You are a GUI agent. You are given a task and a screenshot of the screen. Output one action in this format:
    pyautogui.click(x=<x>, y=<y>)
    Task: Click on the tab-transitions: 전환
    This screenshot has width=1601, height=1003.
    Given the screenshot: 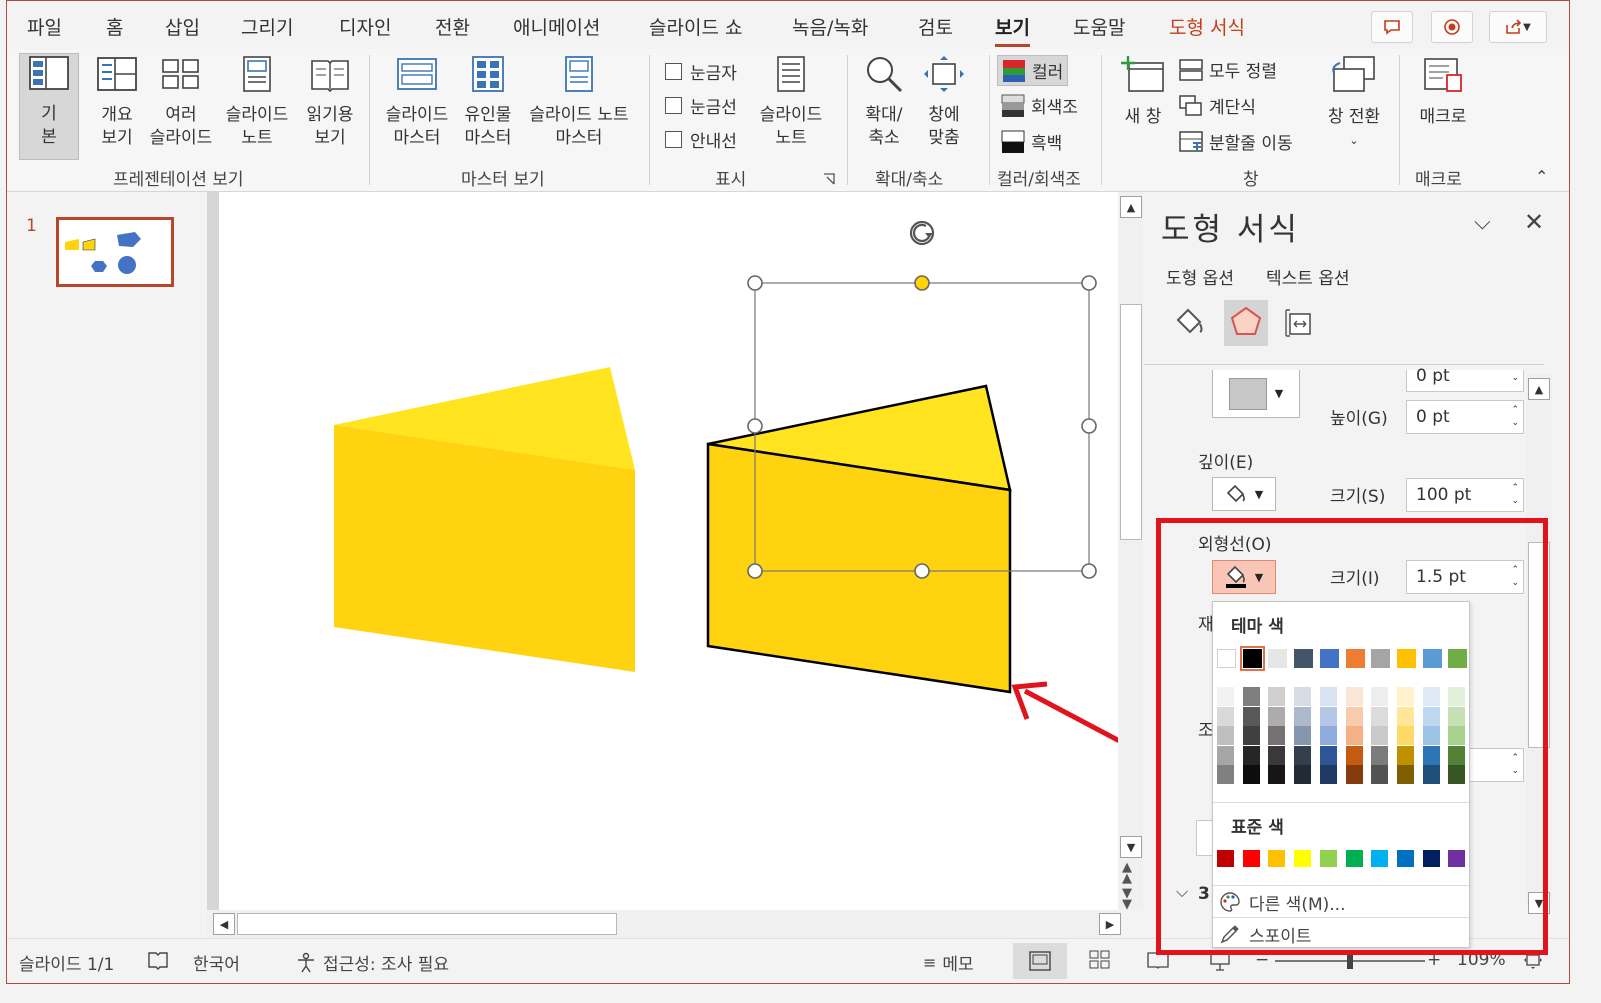 What is the action you would take?
    pyautogui.click(x=452, y=26)
    